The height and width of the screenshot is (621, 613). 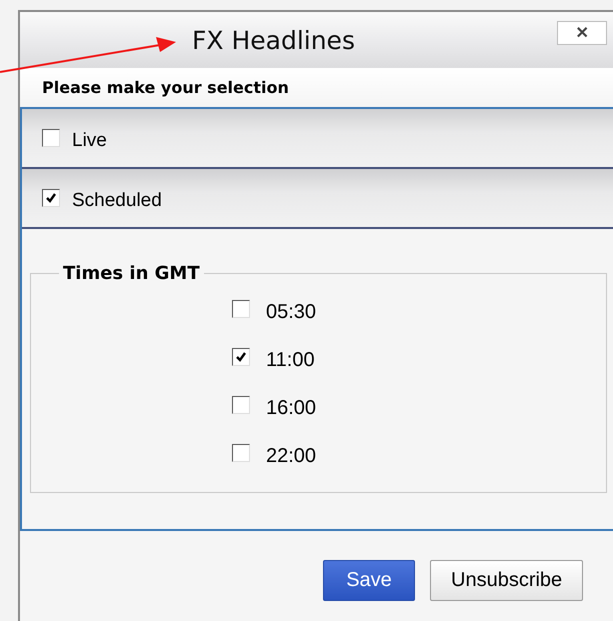 I want to click on time-label: 05:30, so click(x=291, y=312).